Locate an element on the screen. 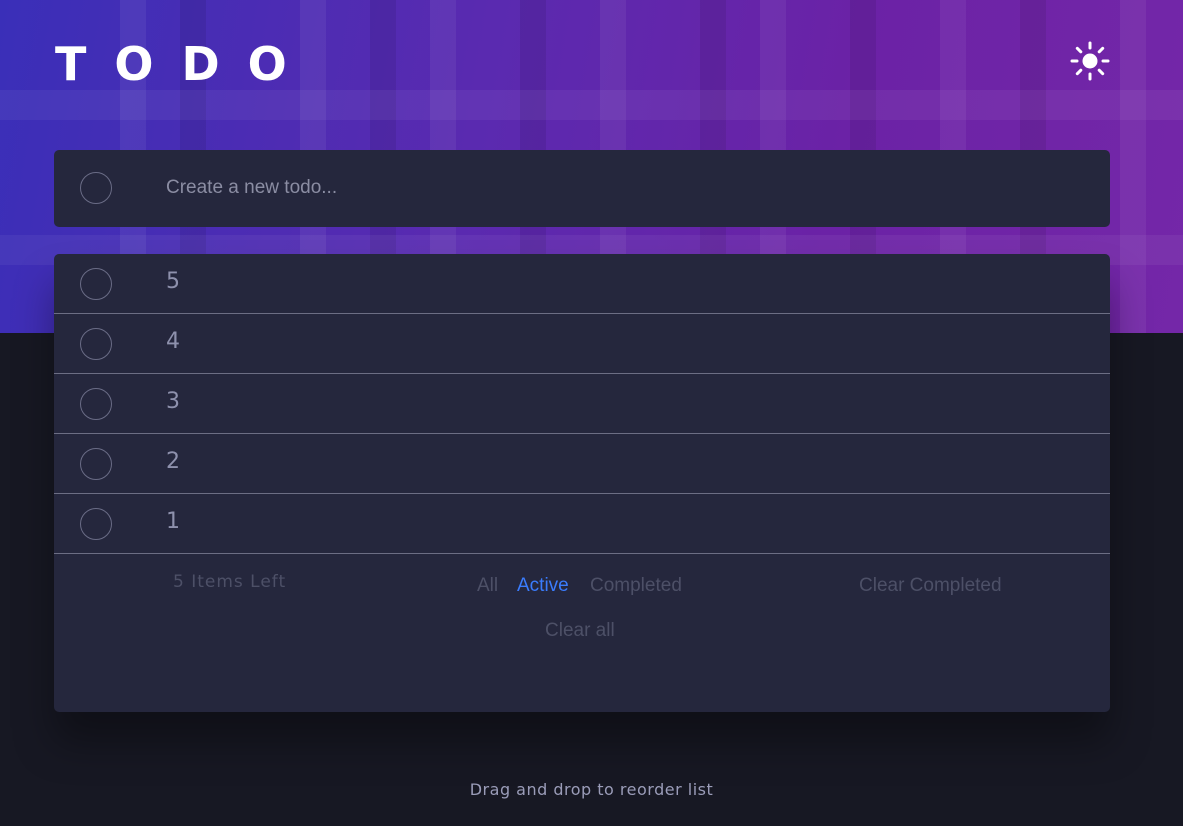 This screenshot has width=1183, height=826. reorder-hint: Drag and drop to reorder list is located at coordinates (591, 789).